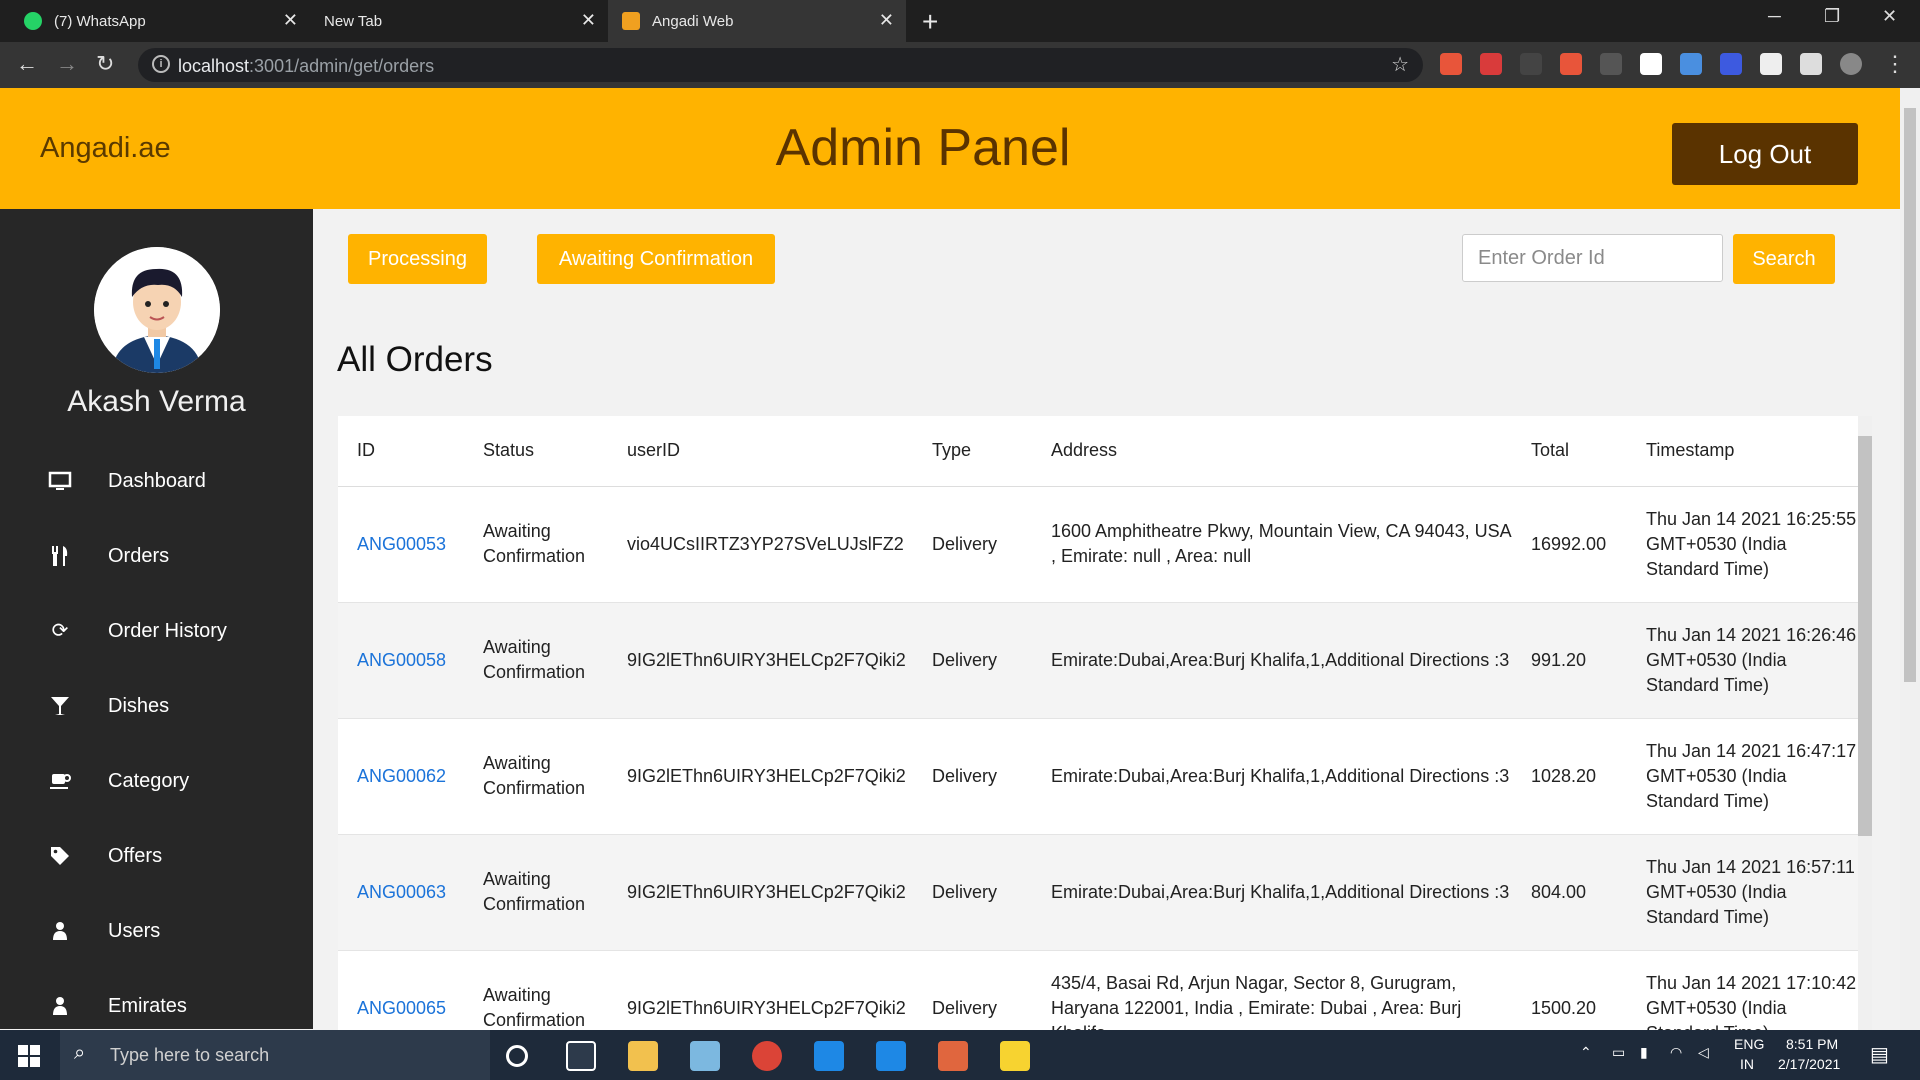 The width and height of the screenshot is (1920, 1080). Describe the element at coordinates (953, 1056) in the screenshot. I see `figma-icon` at that location.